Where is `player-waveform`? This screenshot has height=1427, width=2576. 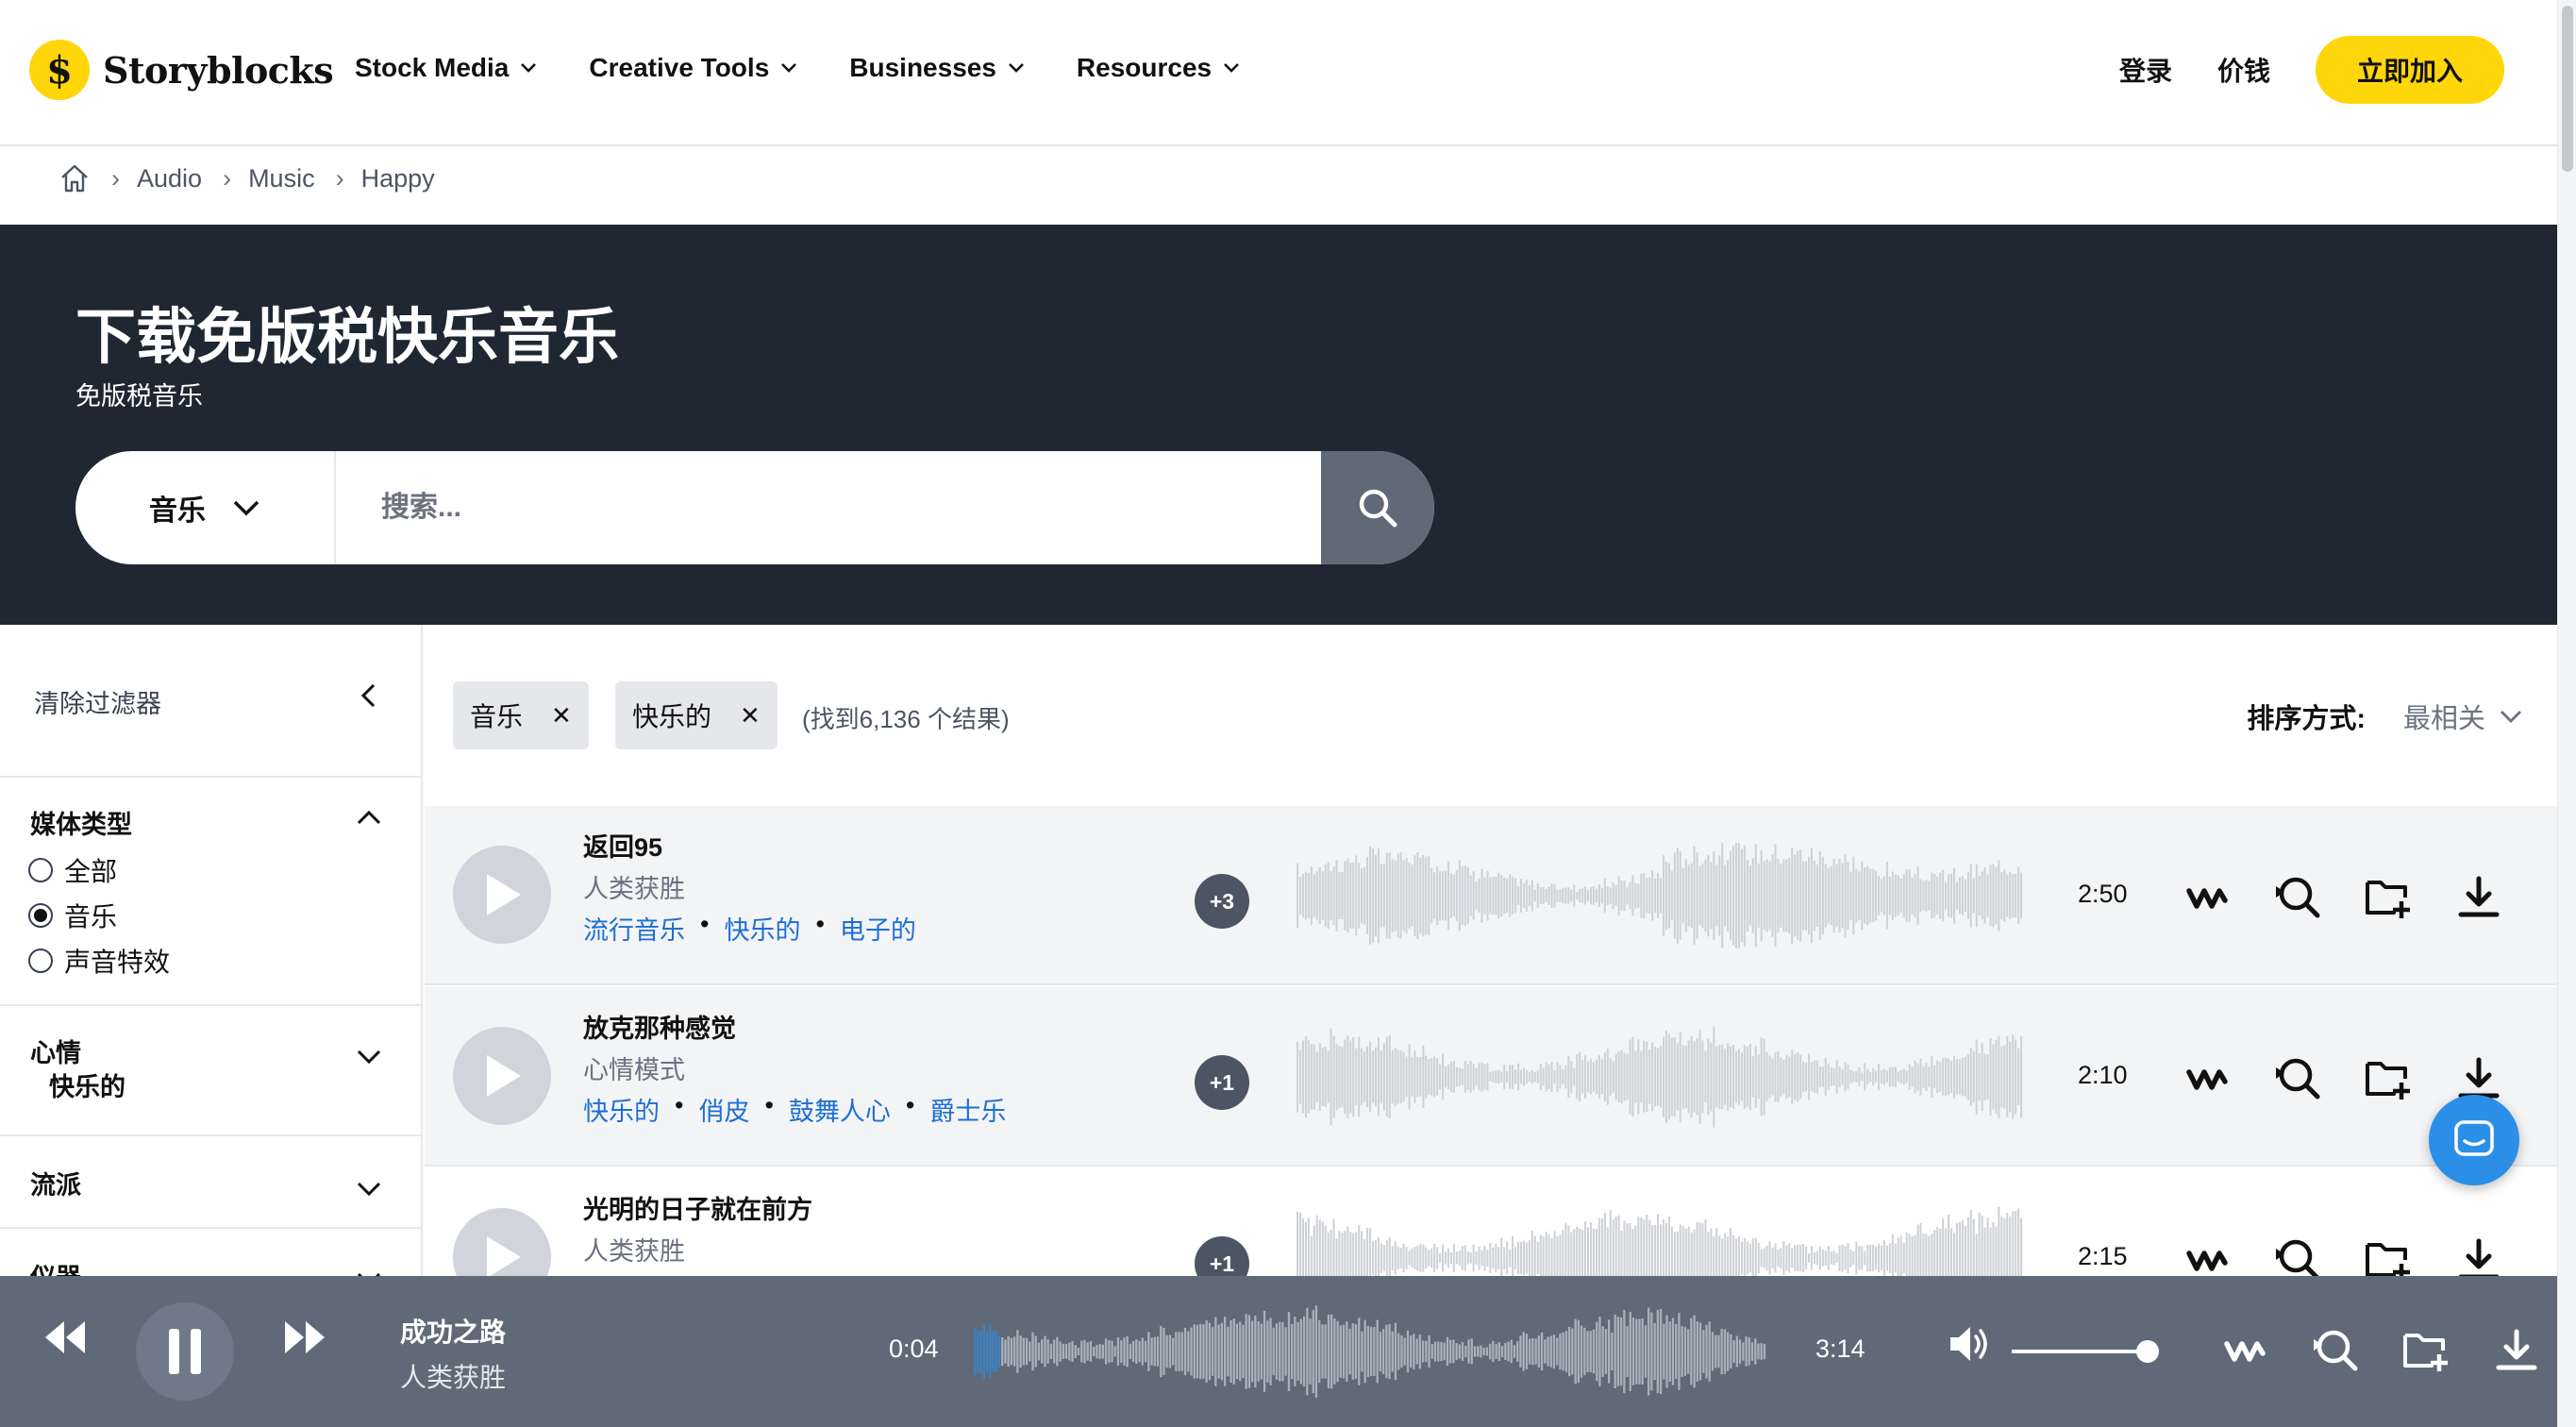 player-waveform is located at coordinates (1370, 1351).